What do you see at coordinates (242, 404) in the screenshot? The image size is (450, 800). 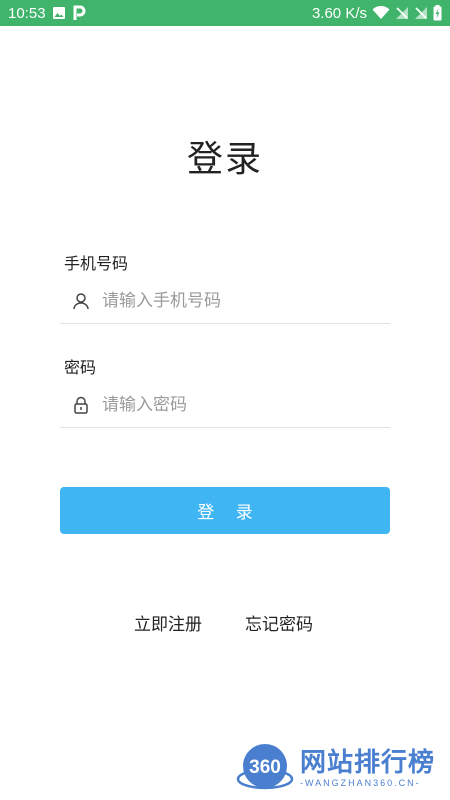 I see `password-input` at bounding box center [242, 404].